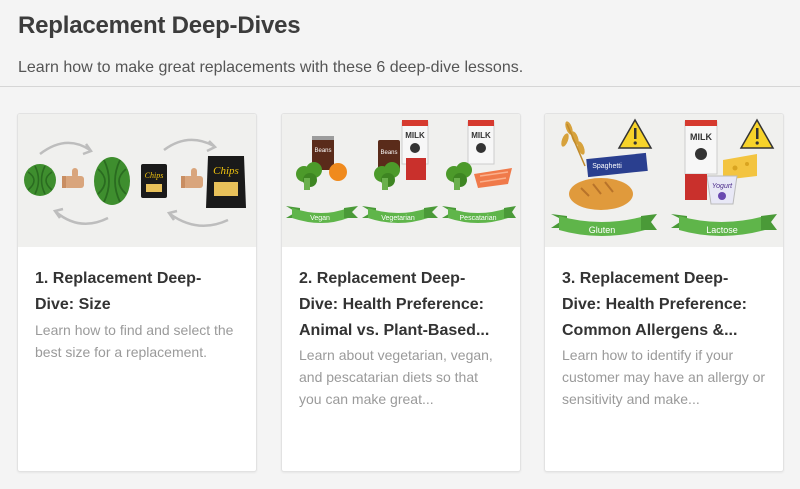 This screenshot has height=489, width=800. I want to click on card-title: 1. Replacement Deep-Dive: Size, so click(137, 292).